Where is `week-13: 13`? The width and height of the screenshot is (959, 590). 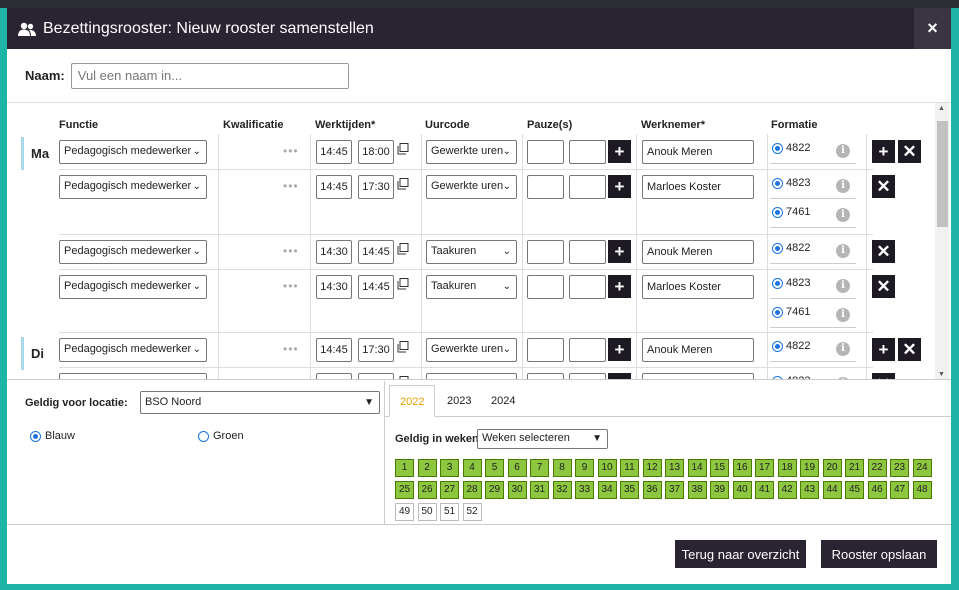
week-13: 13 is located at coordinates (674, 468).